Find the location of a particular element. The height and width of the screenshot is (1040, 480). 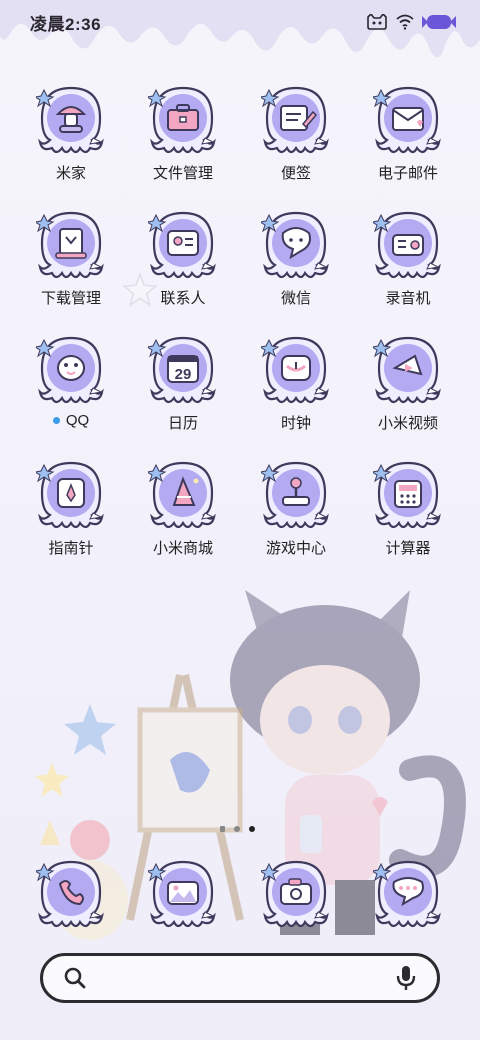

app-label: 小米商城 is located at coordinates (183, 547).